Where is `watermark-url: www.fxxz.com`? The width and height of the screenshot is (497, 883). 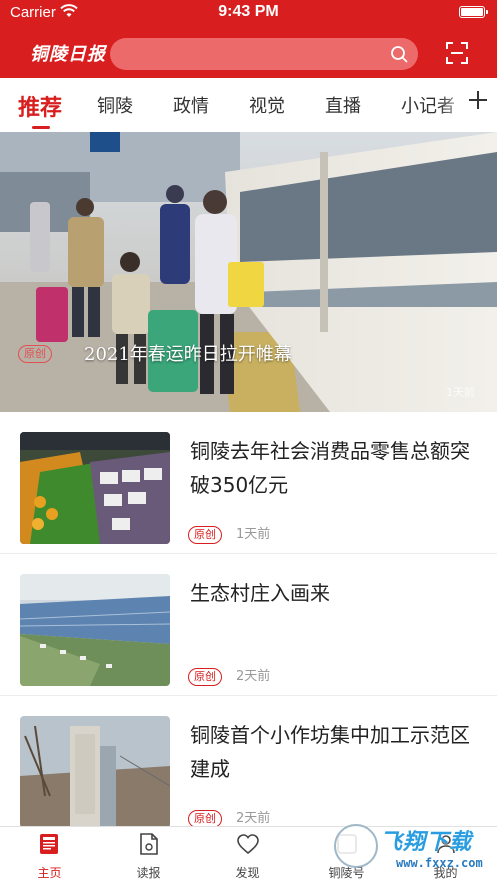
watermark-url: www.fxxz.com is located at coordinates (439, 863).